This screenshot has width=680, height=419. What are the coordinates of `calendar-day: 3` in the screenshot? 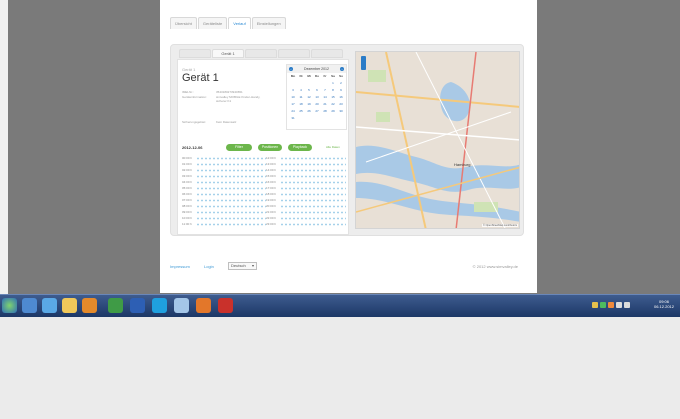 It's located at (293, 90).